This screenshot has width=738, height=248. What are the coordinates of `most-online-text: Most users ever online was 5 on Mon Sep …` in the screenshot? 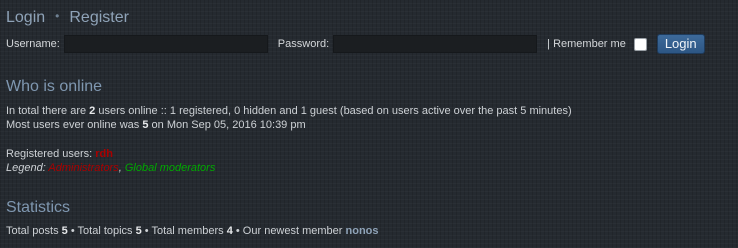 It's located at (156, 125).